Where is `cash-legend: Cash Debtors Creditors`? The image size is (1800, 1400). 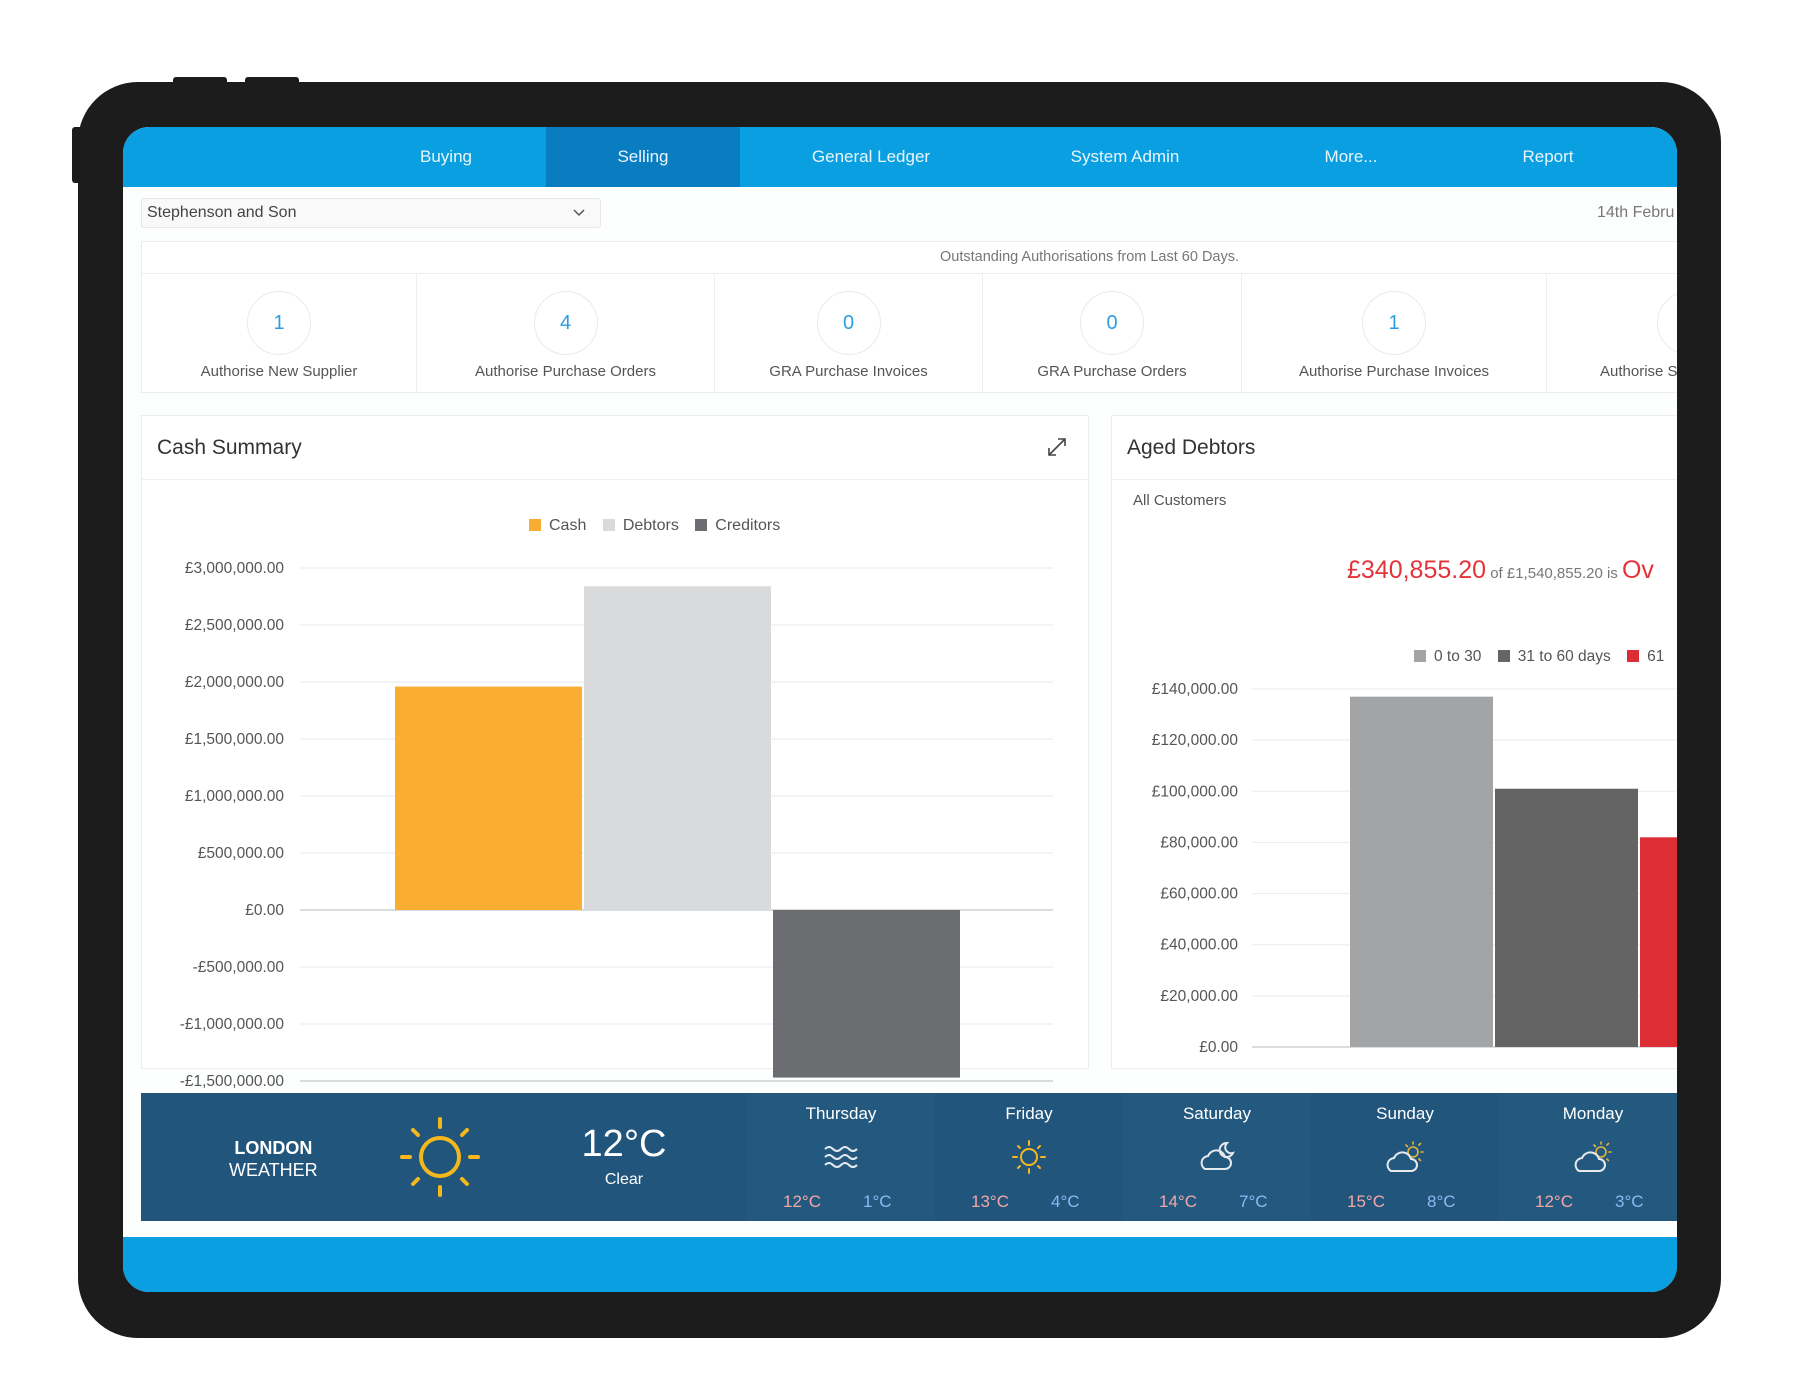 cash-legend: Cash Debtors Creditors is located at coordinates (660, 526).